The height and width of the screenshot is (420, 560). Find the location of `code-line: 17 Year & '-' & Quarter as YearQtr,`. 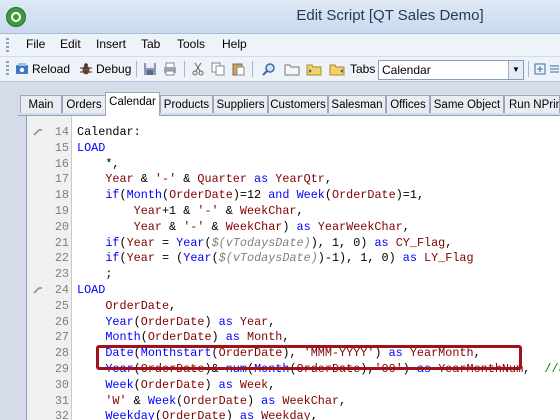

code-line: 17 Year & '-' & Quarter as YearQtr, is located at coordinates (293, 179).